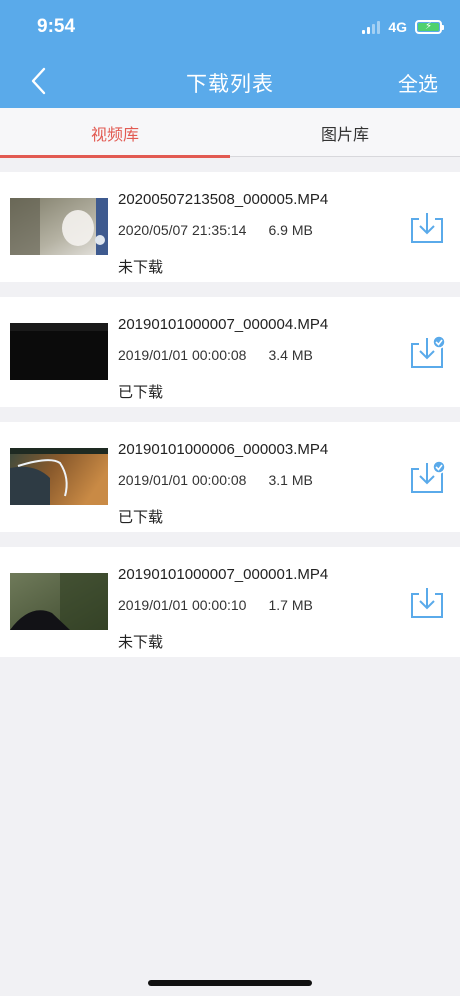  I want to click on network-type: 4G, so click(397, 27).